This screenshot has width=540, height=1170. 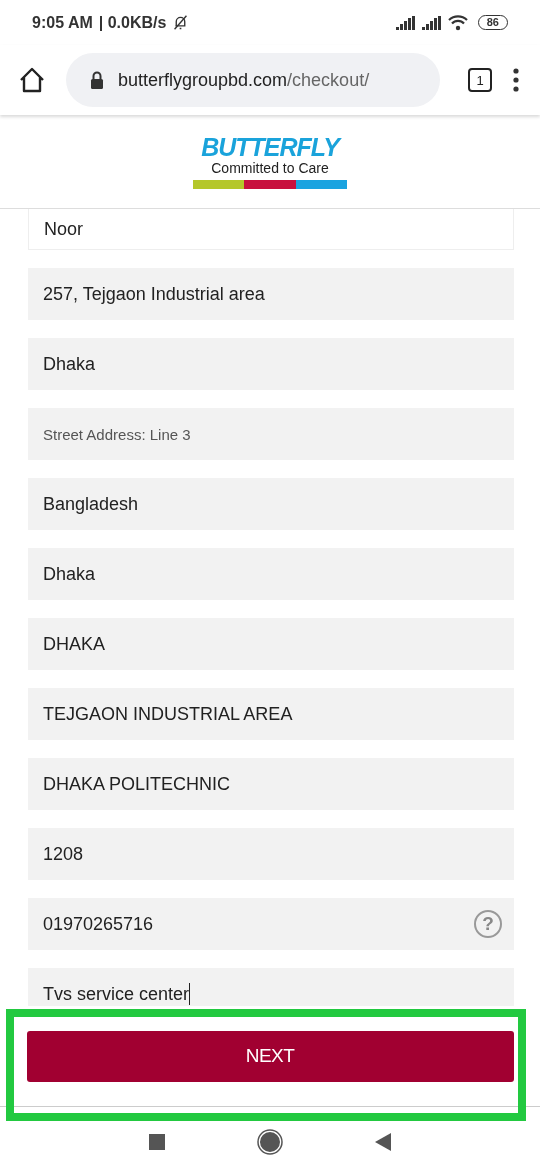 I want to click on home-circle-icon, so click(x=270, y=1141).